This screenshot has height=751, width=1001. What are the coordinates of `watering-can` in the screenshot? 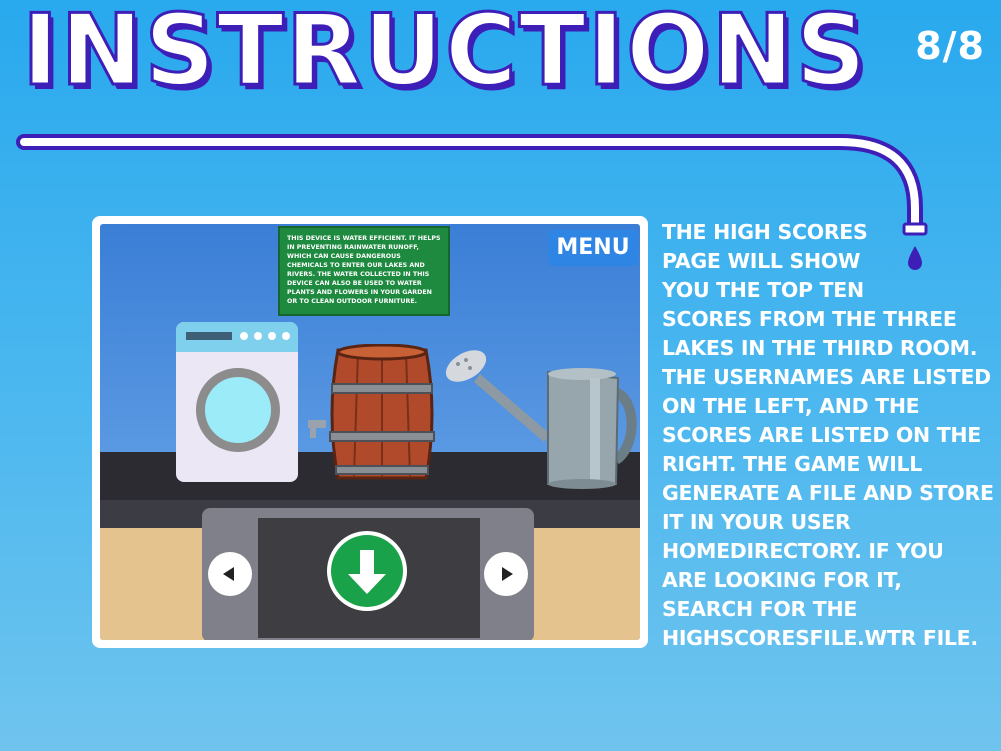 It's located at (540, 414).